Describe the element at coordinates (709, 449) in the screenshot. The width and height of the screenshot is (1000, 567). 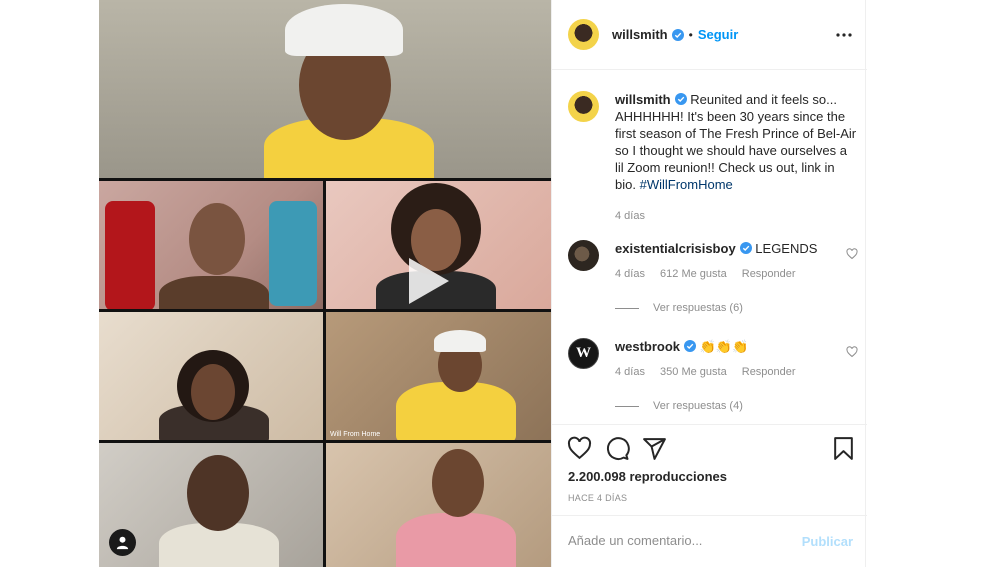
I see `action-bar` at that location.